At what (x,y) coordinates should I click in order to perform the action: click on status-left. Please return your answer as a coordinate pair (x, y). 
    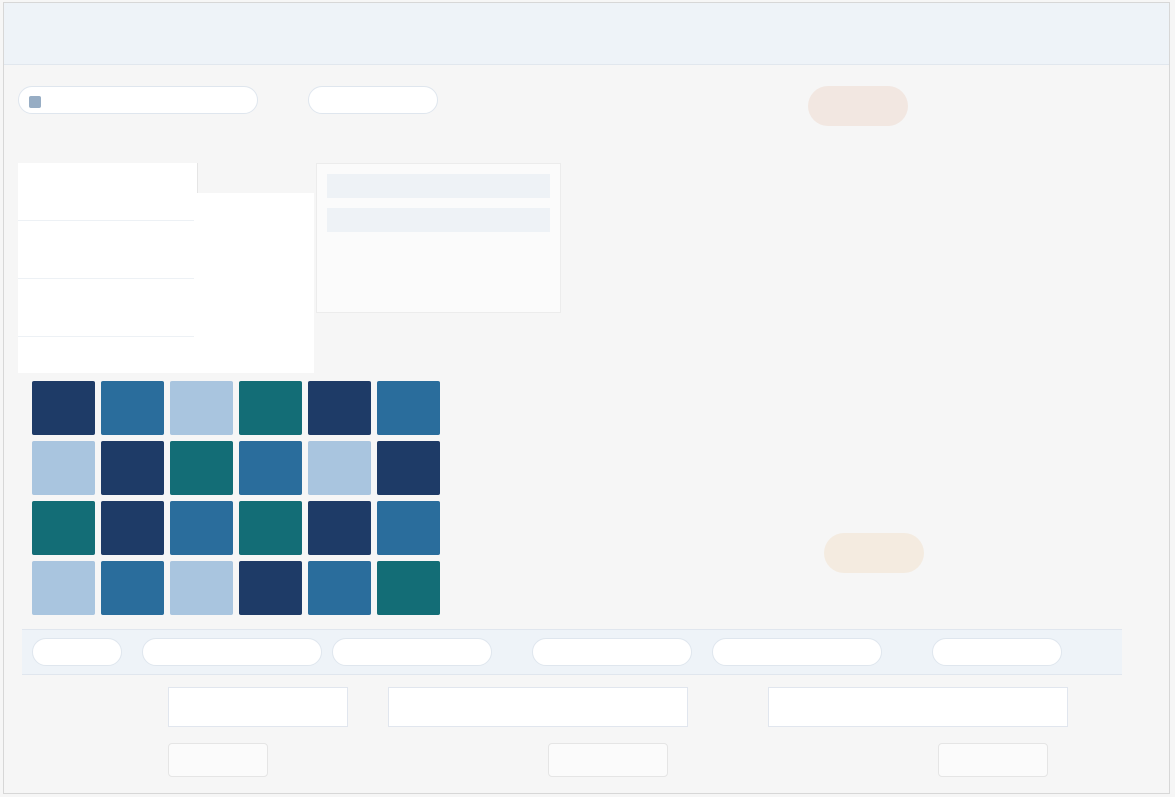
    Looking at the image, I should click on (218, 760).